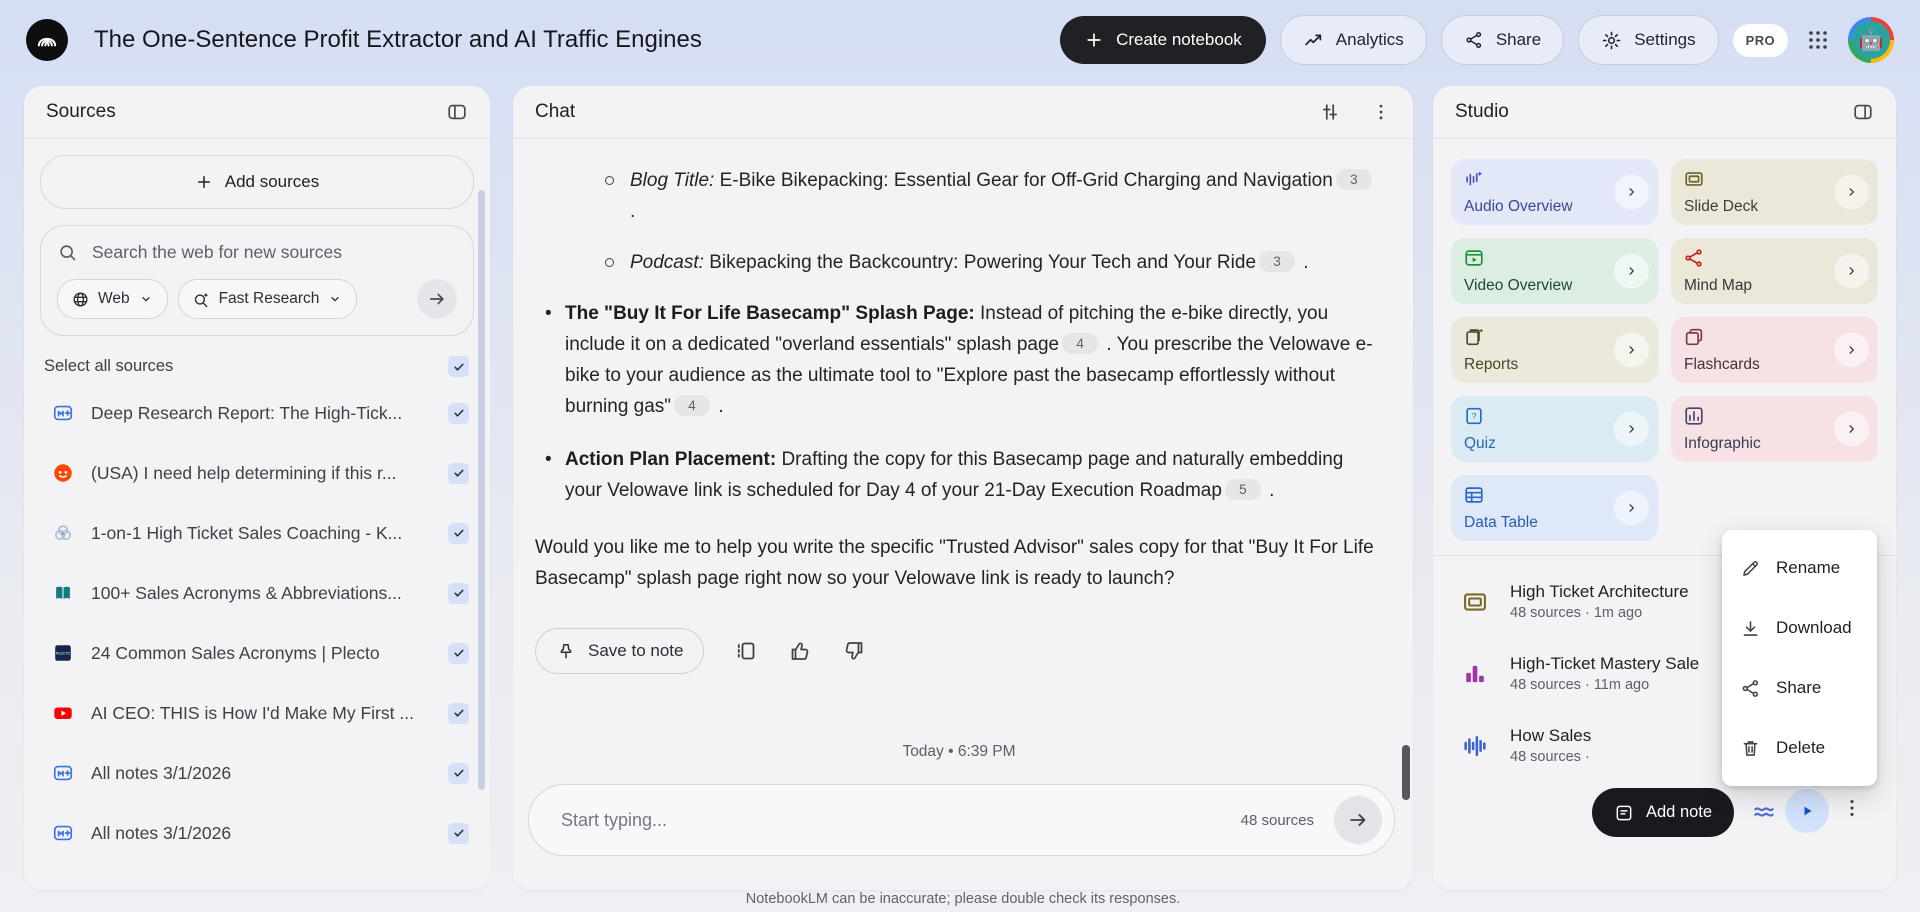 The image size is (1920, 912). I want to click on chat-header: Chat, so click(963, 112).